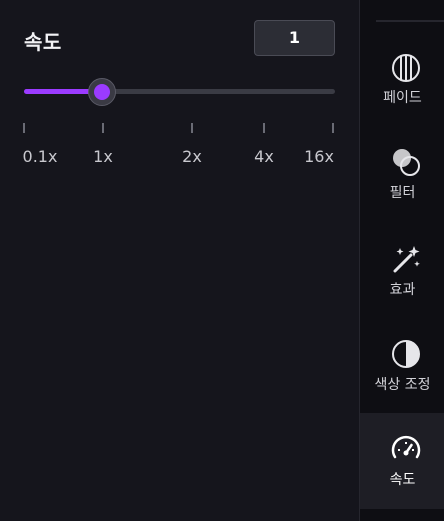 This screenshot has height=521, width=444. Describe the element at coordinates (43, 42) in the screenshot. I see `panel-title: 속도` at that location.